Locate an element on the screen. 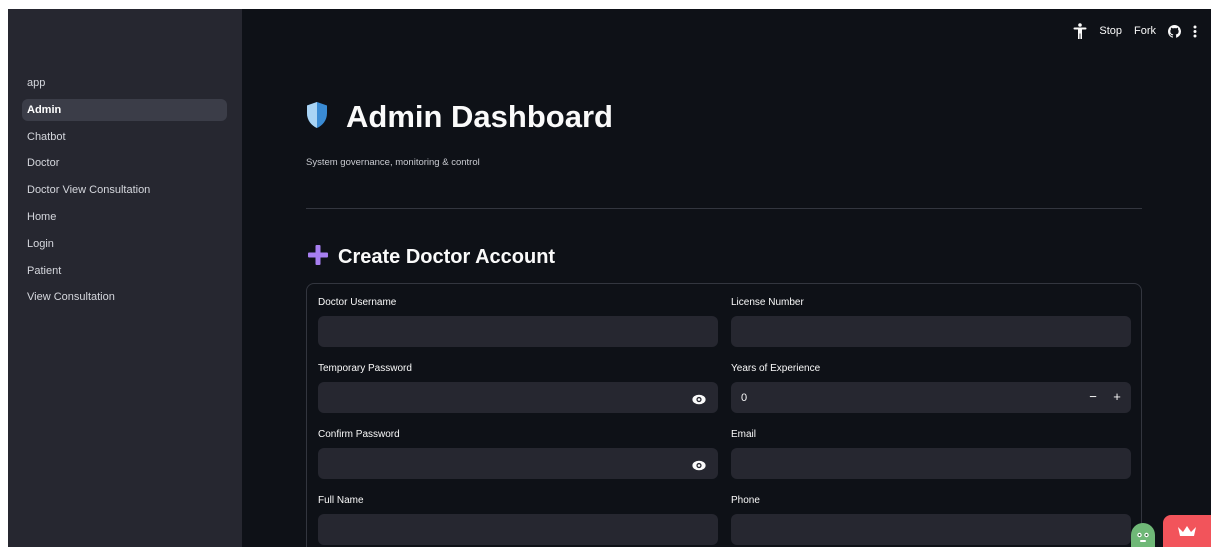 The height and width of the screenshot is (547, 1211). phone-input is located at coordinates (931, 529).